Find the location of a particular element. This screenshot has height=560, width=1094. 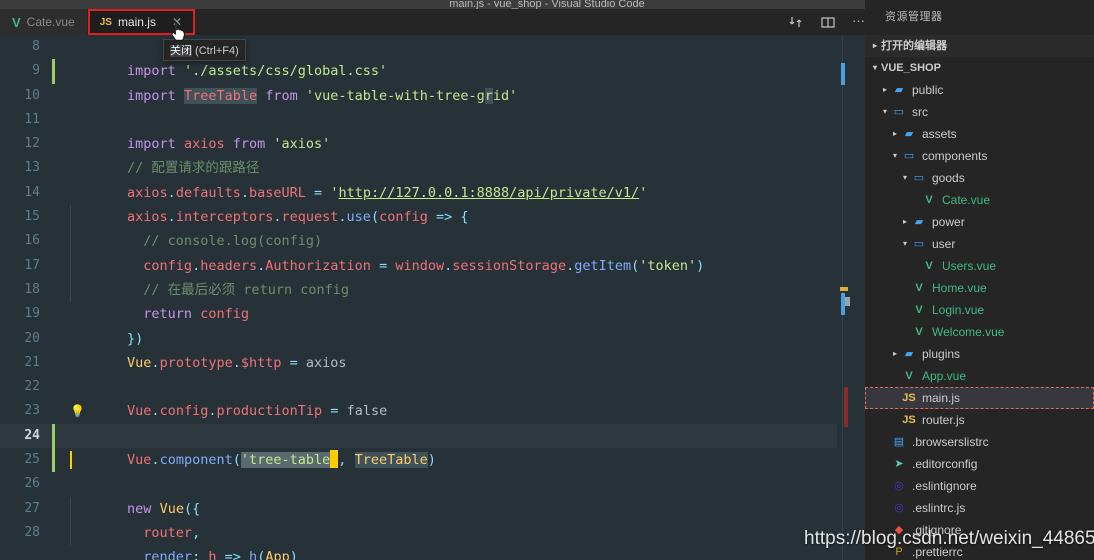

tab-cate-vue: V Cate.vue is located at coordinates (44, 22).